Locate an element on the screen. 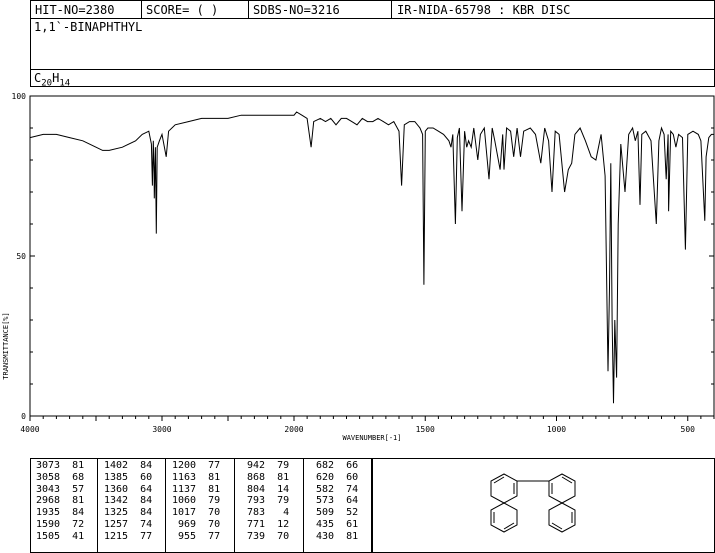  peak-row: 1385 60 is located at coordinates (128, 477).